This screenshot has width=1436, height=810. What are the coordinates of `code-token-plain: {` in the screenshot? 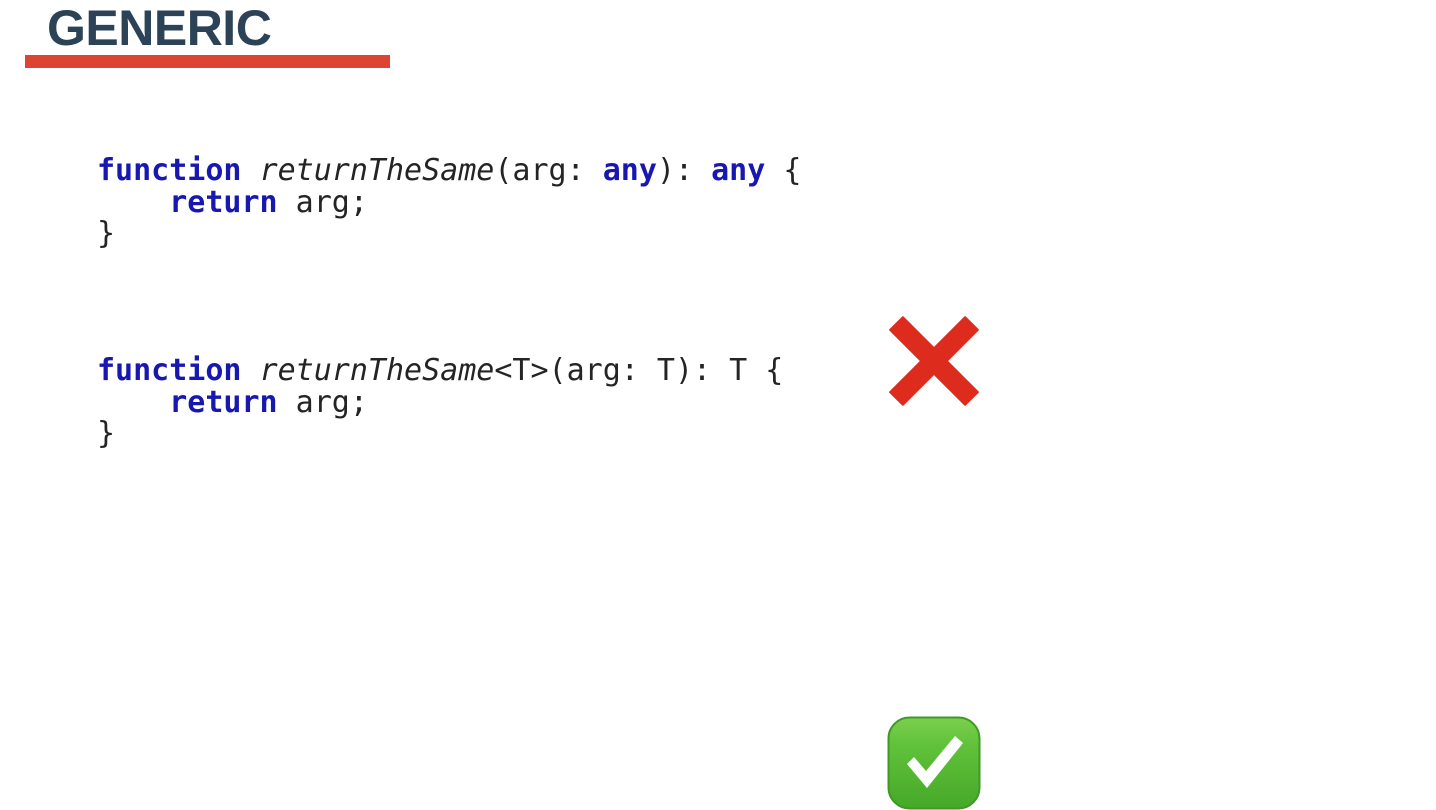 It's located at (783, 170).